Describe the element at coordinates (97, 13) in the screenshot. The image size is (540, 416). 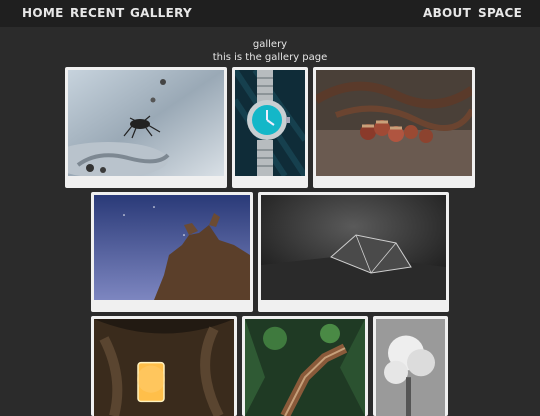
I see `nav-link-recent: RECENT` at that location.